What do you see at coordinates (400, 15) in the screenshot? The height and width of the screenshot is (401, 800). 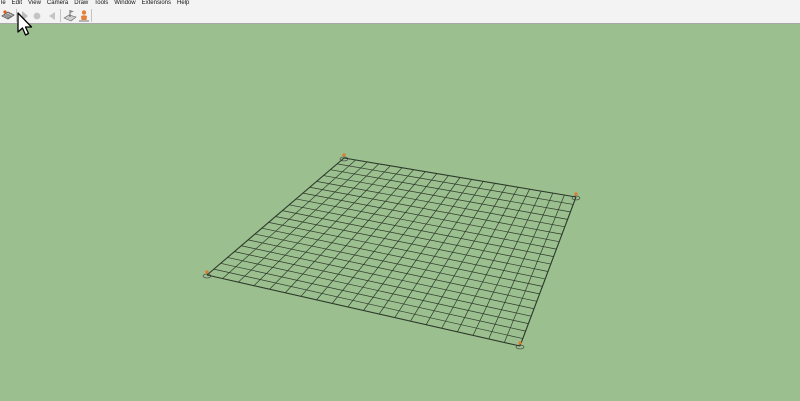 I see `toolbar` at bounding box center [400, 15].